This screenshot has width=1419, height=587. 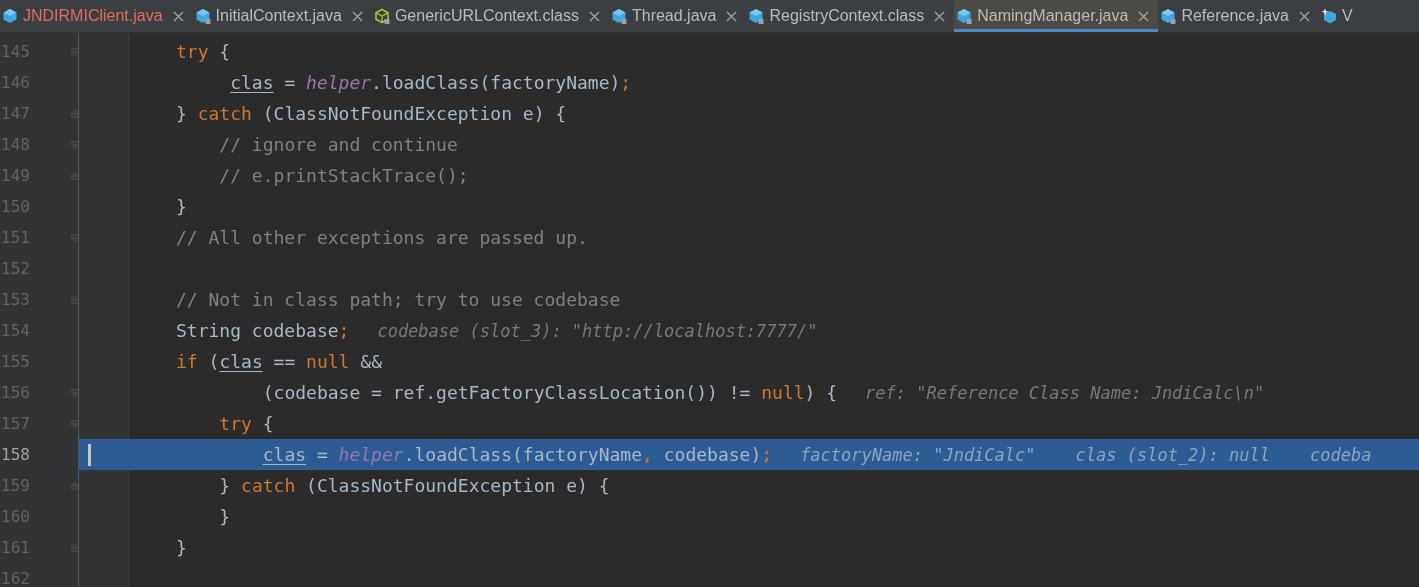 I want to click on inline-hint: codeba, so click(x=1341, y=454).